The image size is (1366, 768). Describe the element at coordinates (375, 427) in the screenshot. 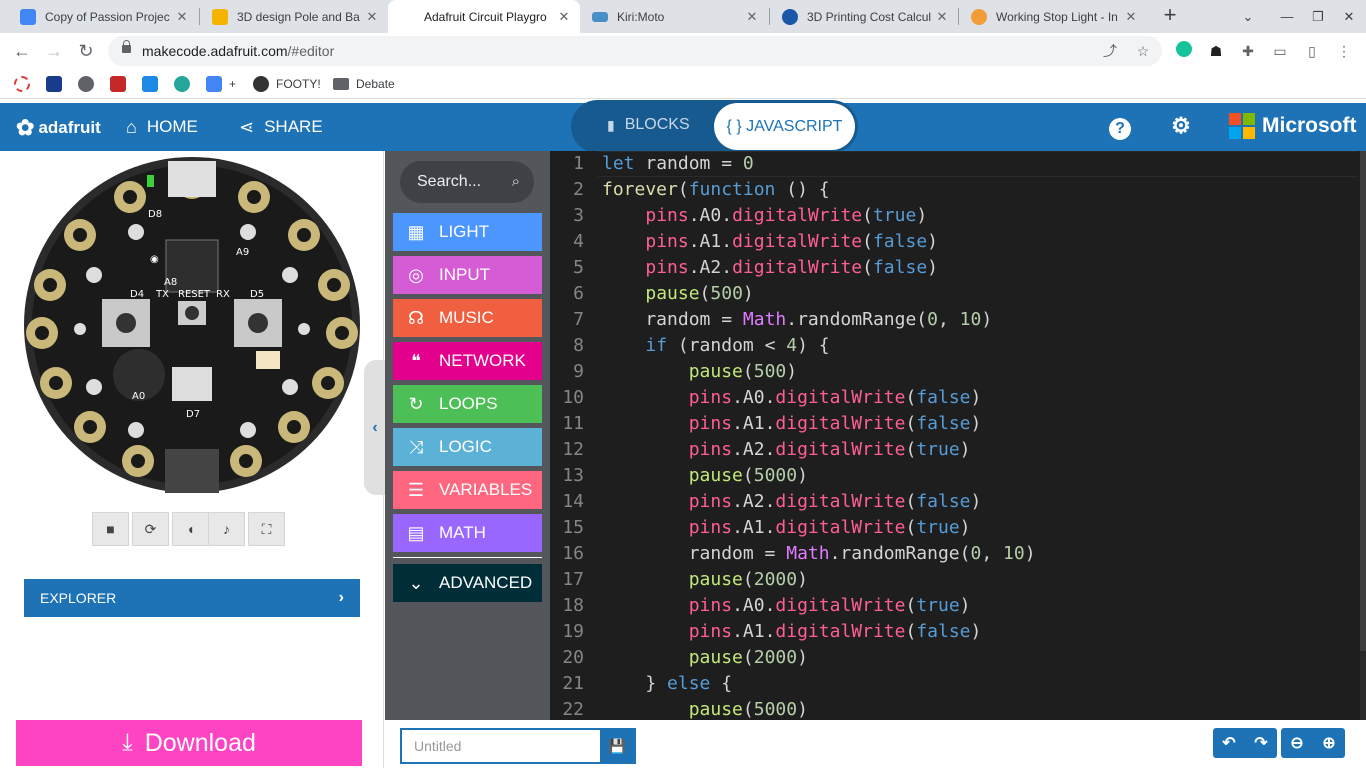

I see `collapse-simulator-button: ‹` at that location.